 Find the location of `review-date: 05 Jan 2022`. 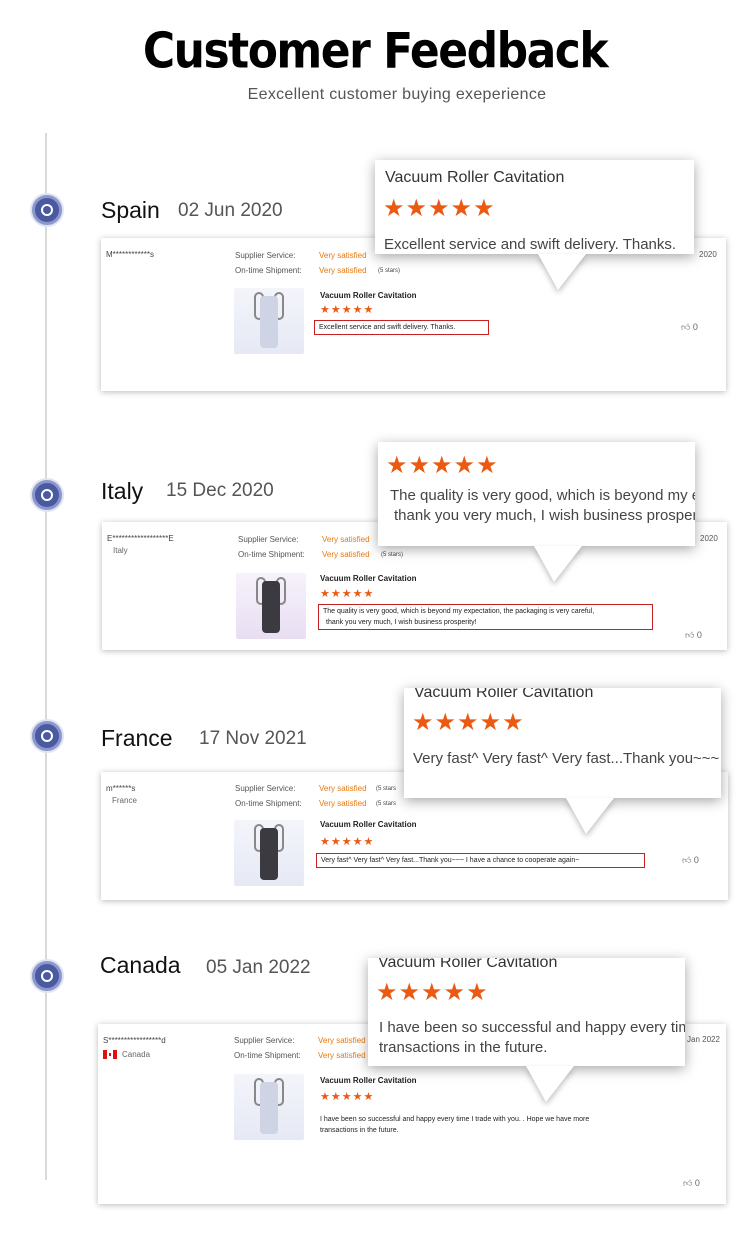

review-date: 05 Jan 2022 is located at coordinates (258, 967).